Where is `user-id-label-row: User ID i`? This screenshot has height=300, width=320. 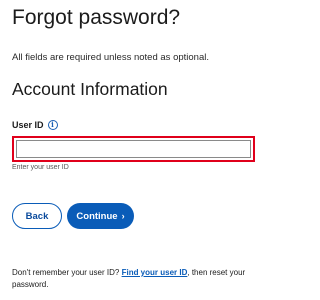 user-id-label-row: User ID i is located at coordinates (35, 125).